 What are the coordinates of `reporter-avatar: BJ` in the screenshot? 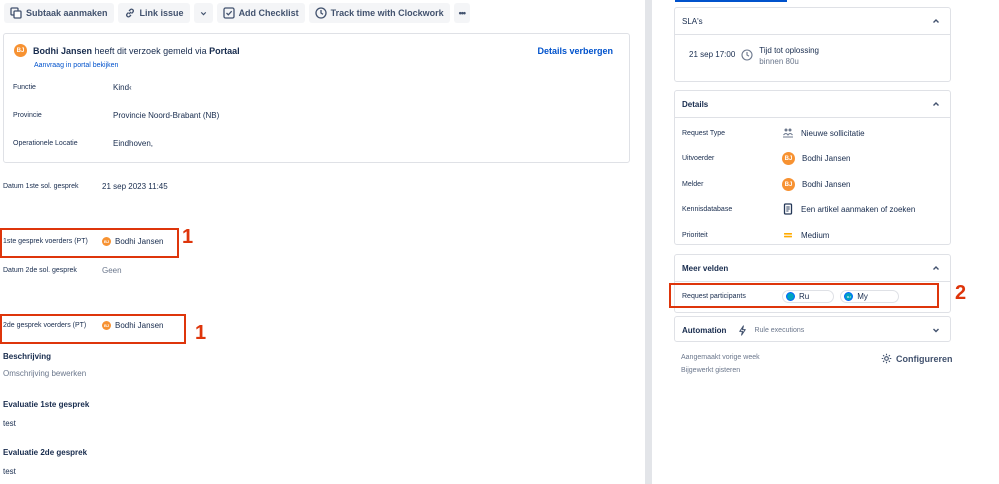 It's located at (20, 50).